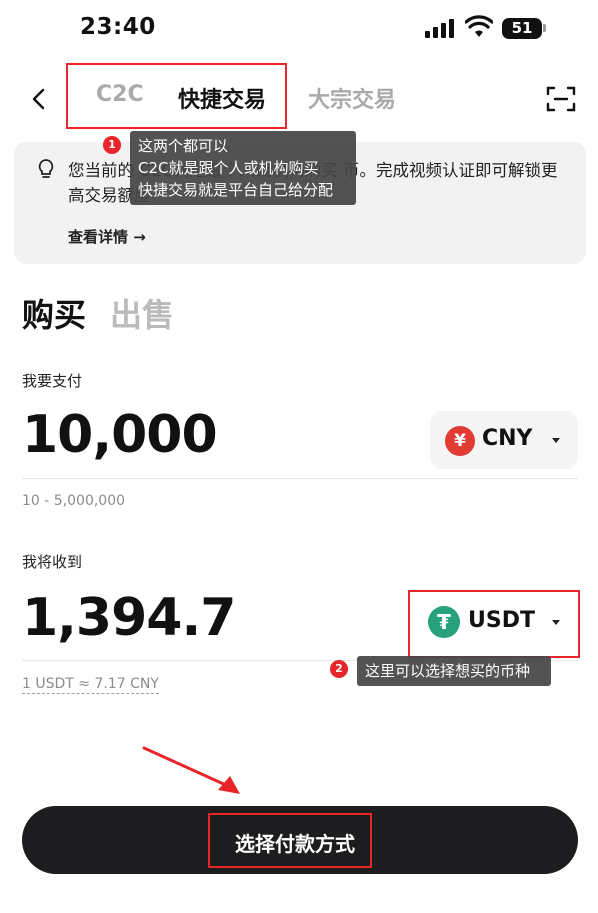 The width and height of the screenshot is (598, 913). What do you see at coordinates (460, 441) in the screenshot?
I see `cny-icon: ¥` at bounding box center [460, 441].